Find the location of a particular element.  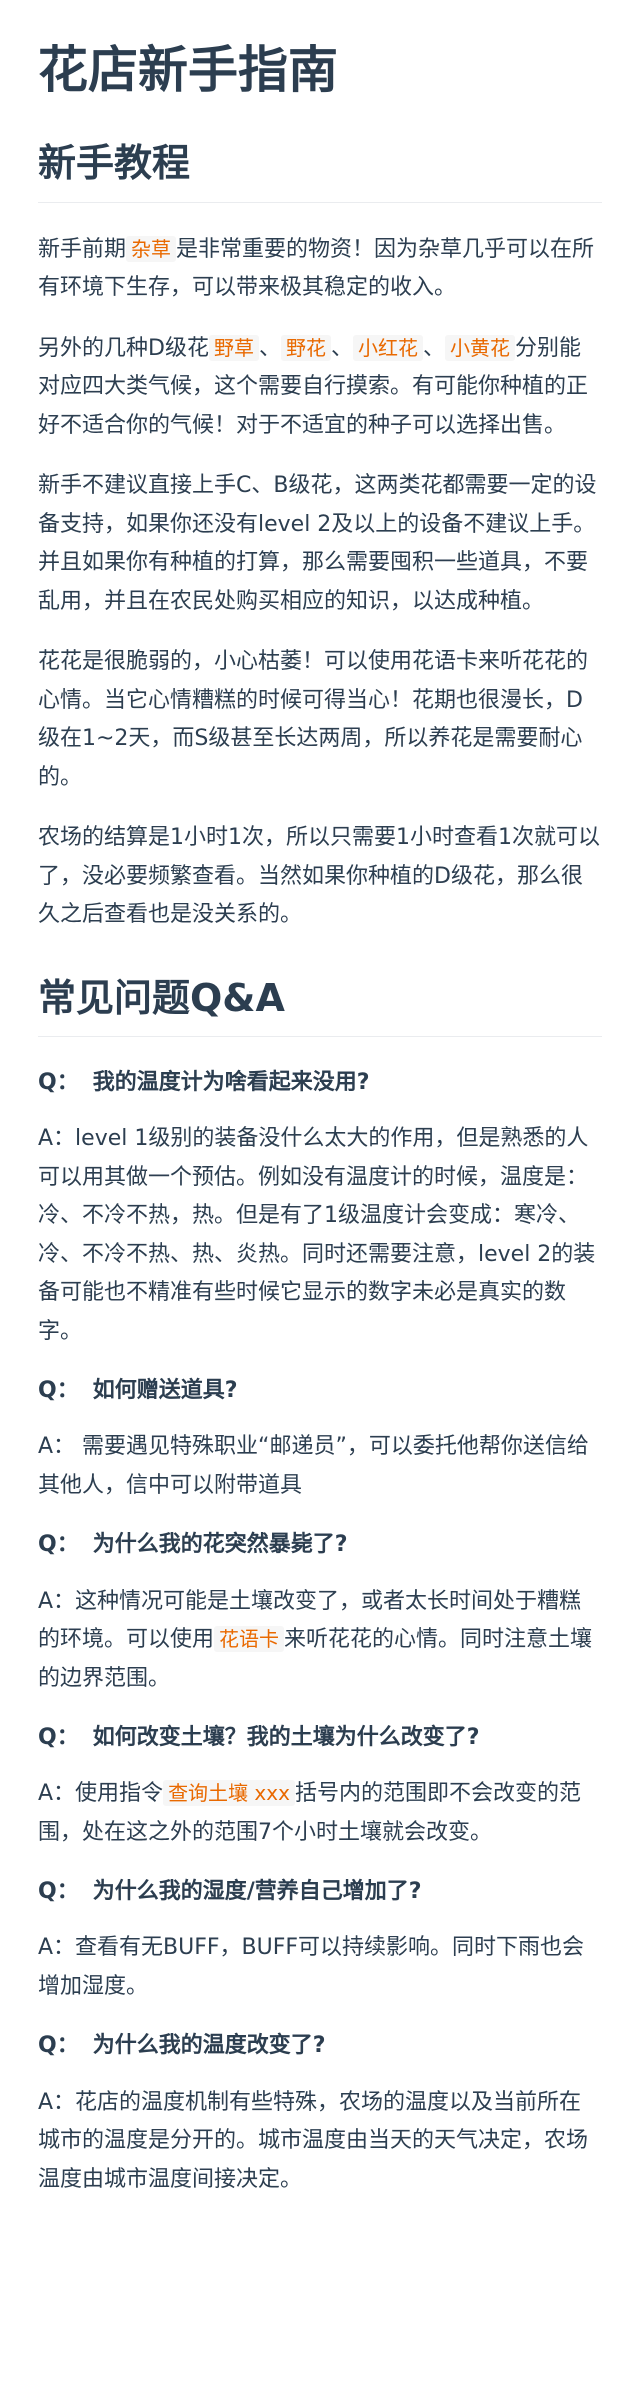

command-tag-query-soil: 查询土壤 xxx is located at coordinates (229, 1793).